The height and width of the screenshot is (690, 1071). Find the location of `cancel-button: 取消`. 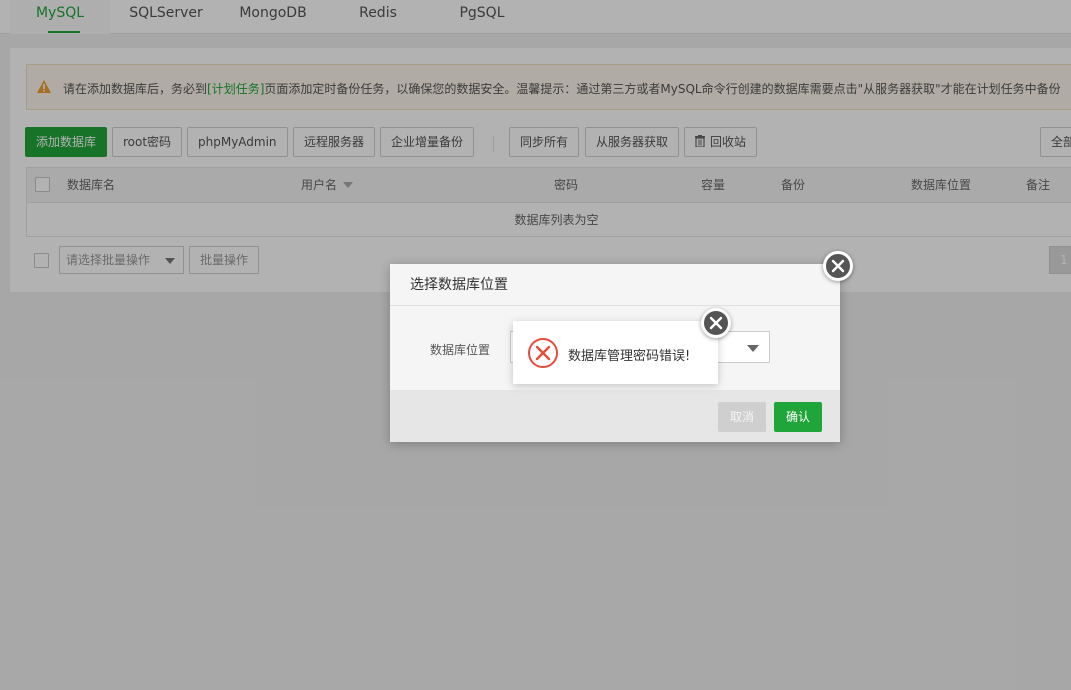

cancel-button: 取消 is located at coordinates (742, 417).